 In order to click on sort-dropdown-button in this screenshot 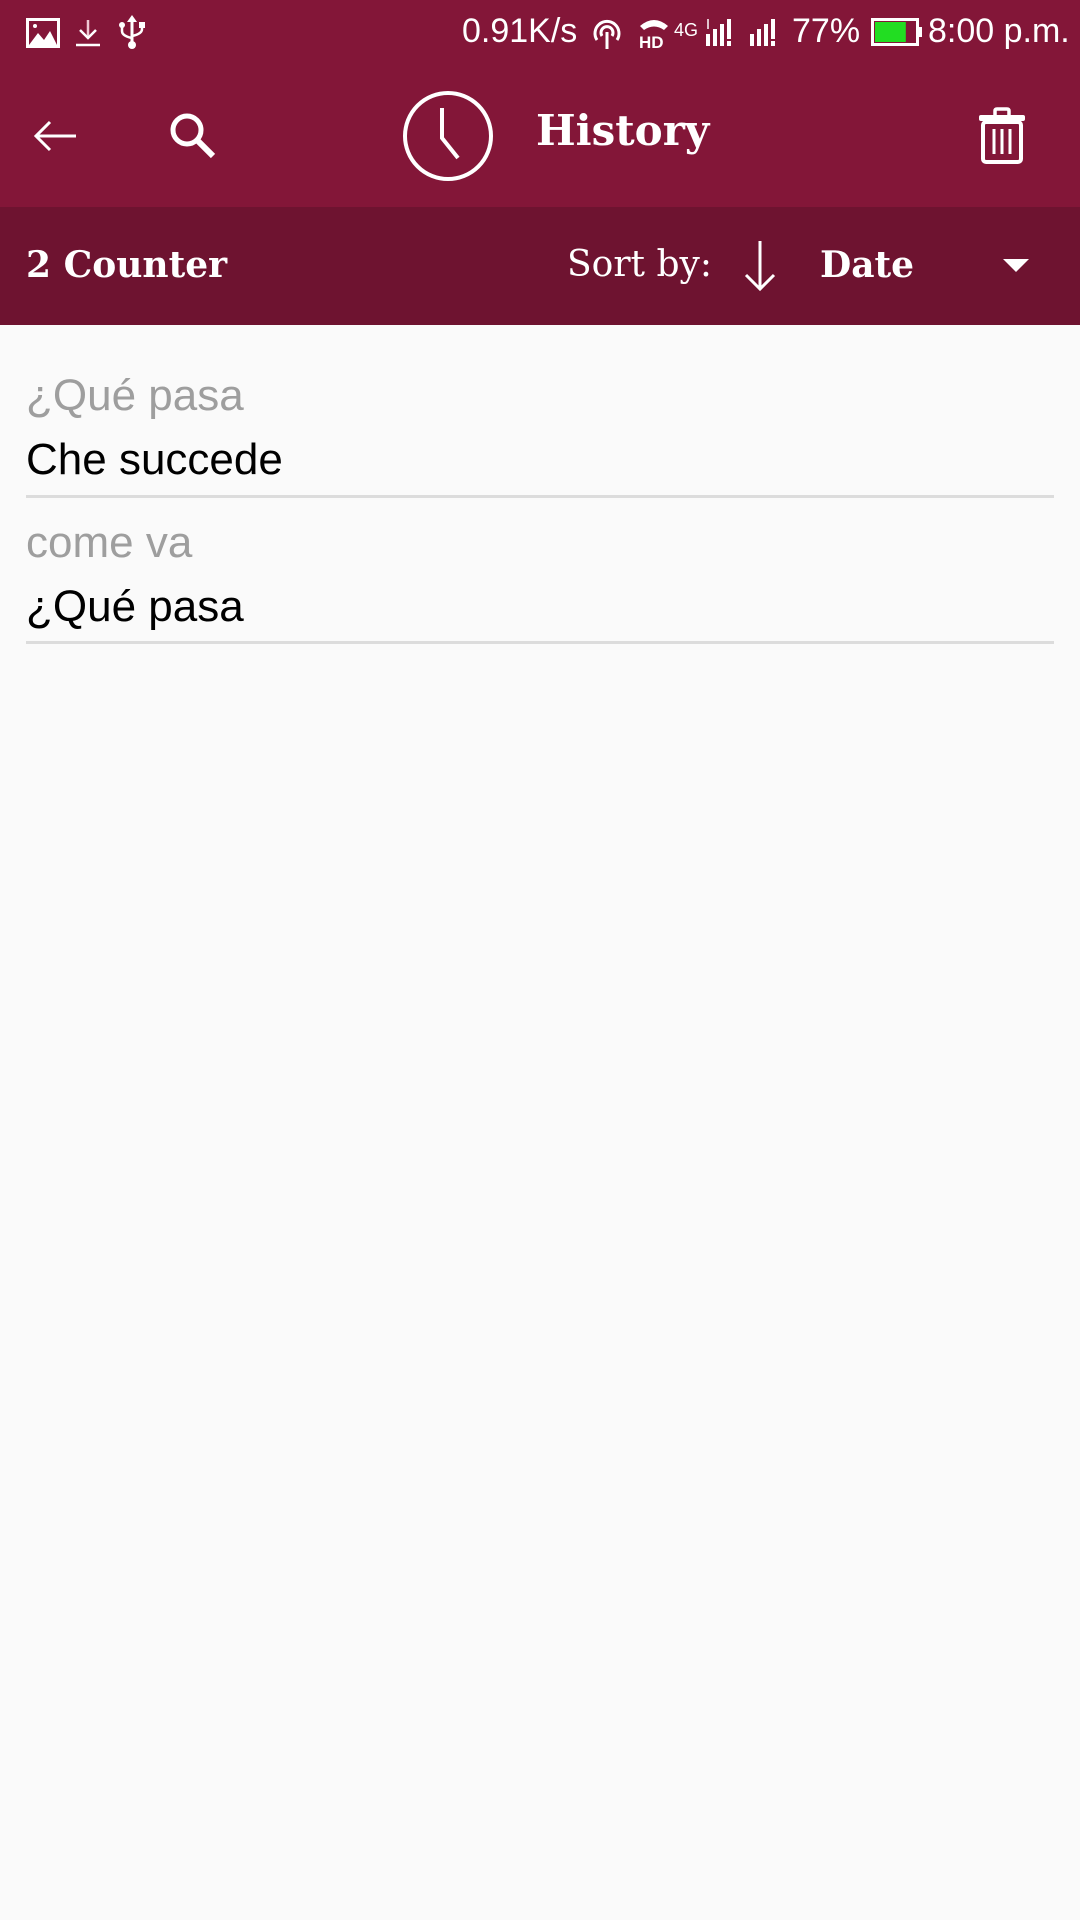, I will do `click(1016, 267)`.